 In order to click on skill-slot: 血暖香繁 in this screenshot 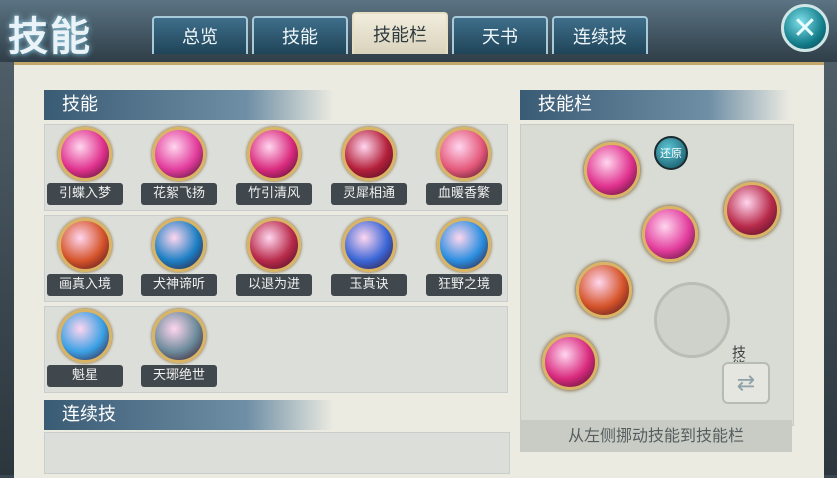, I will do `click(464, 167)`.